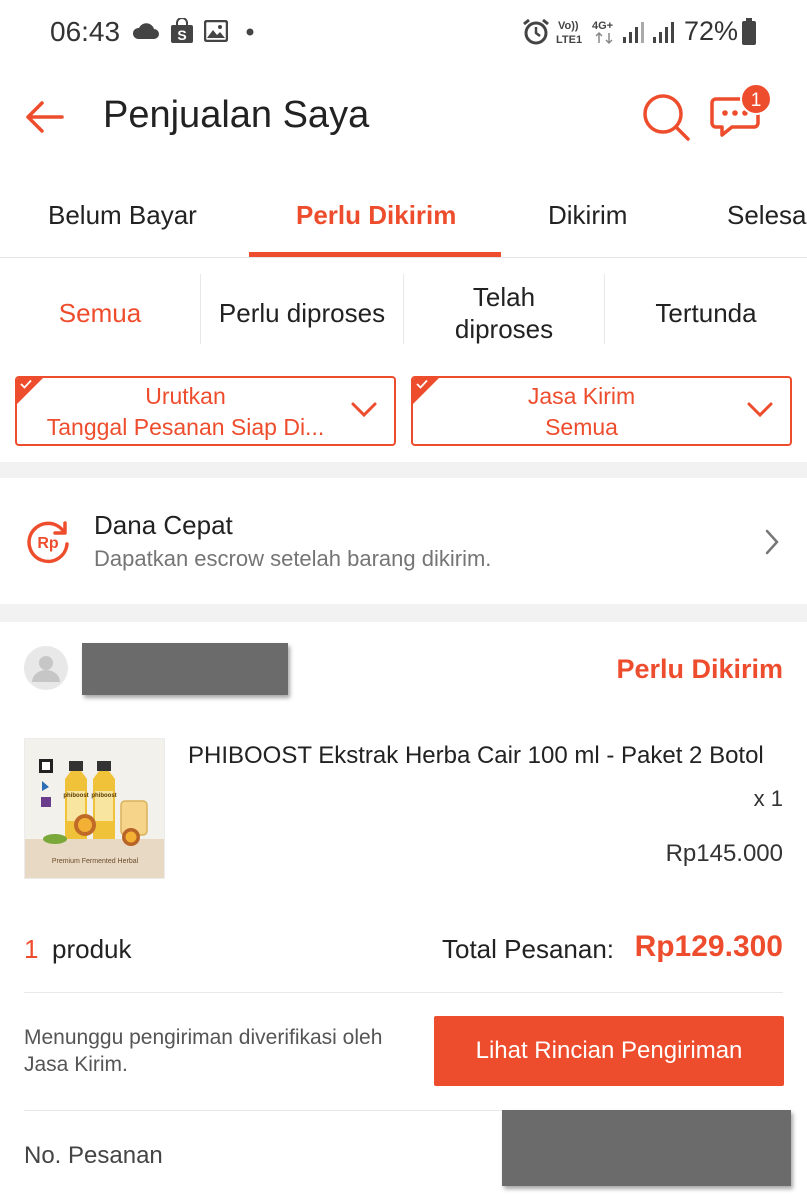 This screenshot has width=807, height=1199. What do you see at coordinates (581, 427) in the screenshot?
I see `courier-filter-value: Semua` at bounding box center [581, 427].